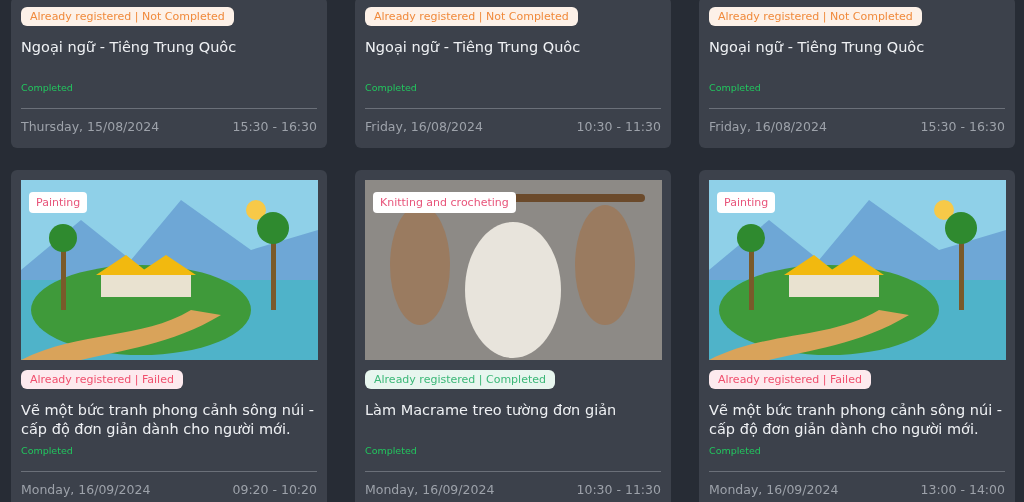 The height and width of the screenshot is (502, 1024). What do you see at coordinates (491, 410) in the screenshot?
I see `course-title: Làm Macrame treo tường đơn giản` at bounding box center [491, 410].